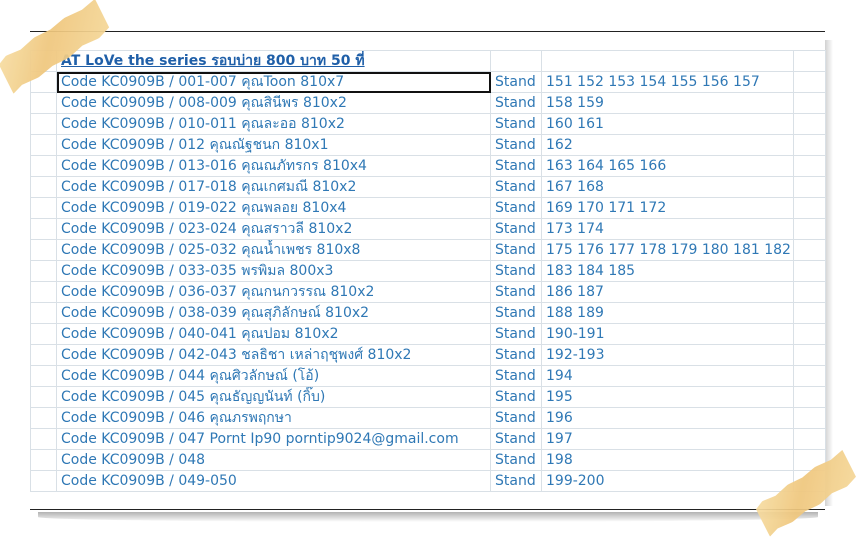 This screenshot has height=543, width=856. I want to click on seats-cell: 188 189, so click(667, 313).